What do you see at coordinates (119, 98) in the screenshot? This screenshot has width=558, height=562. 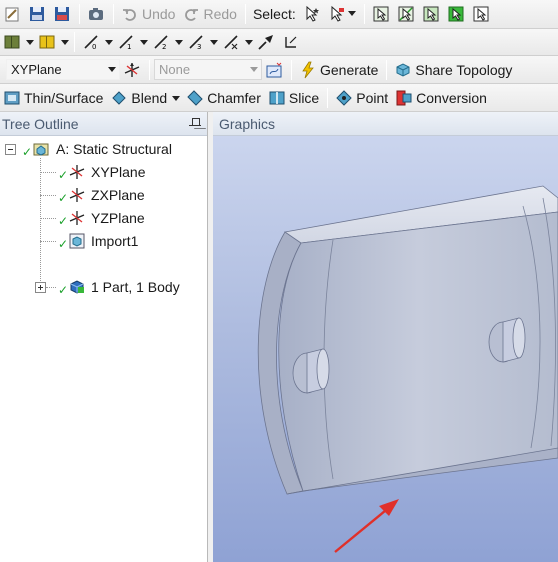 I see `blend-icon` at bounding box center [119, 98].